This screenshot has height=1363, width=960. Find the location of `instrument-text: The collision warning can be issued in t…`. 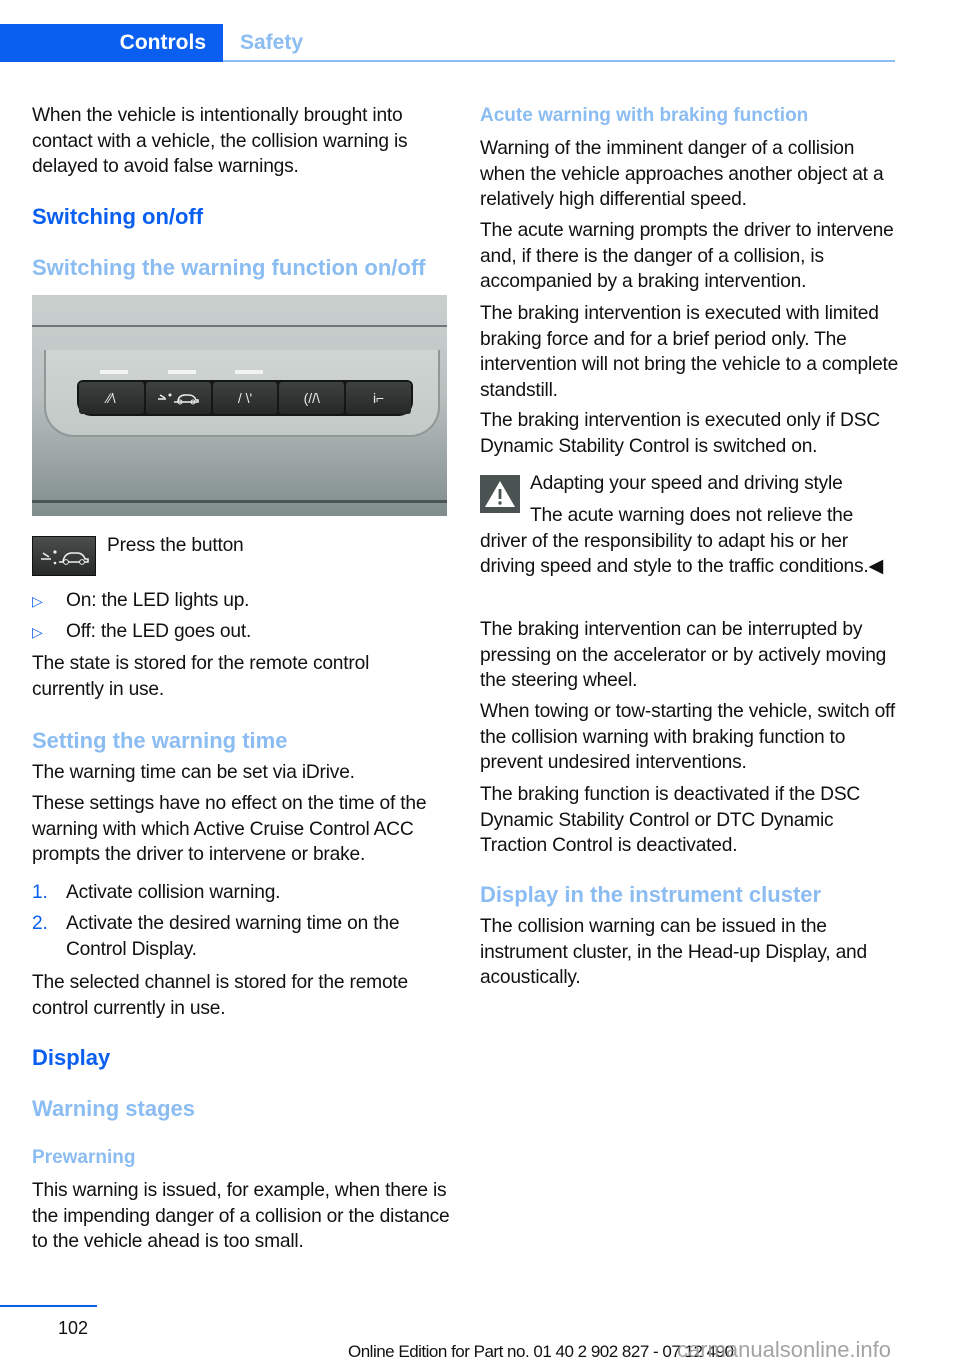

instrument-text: The collision warning can be issued in t… is located at coordinates (673, 952).